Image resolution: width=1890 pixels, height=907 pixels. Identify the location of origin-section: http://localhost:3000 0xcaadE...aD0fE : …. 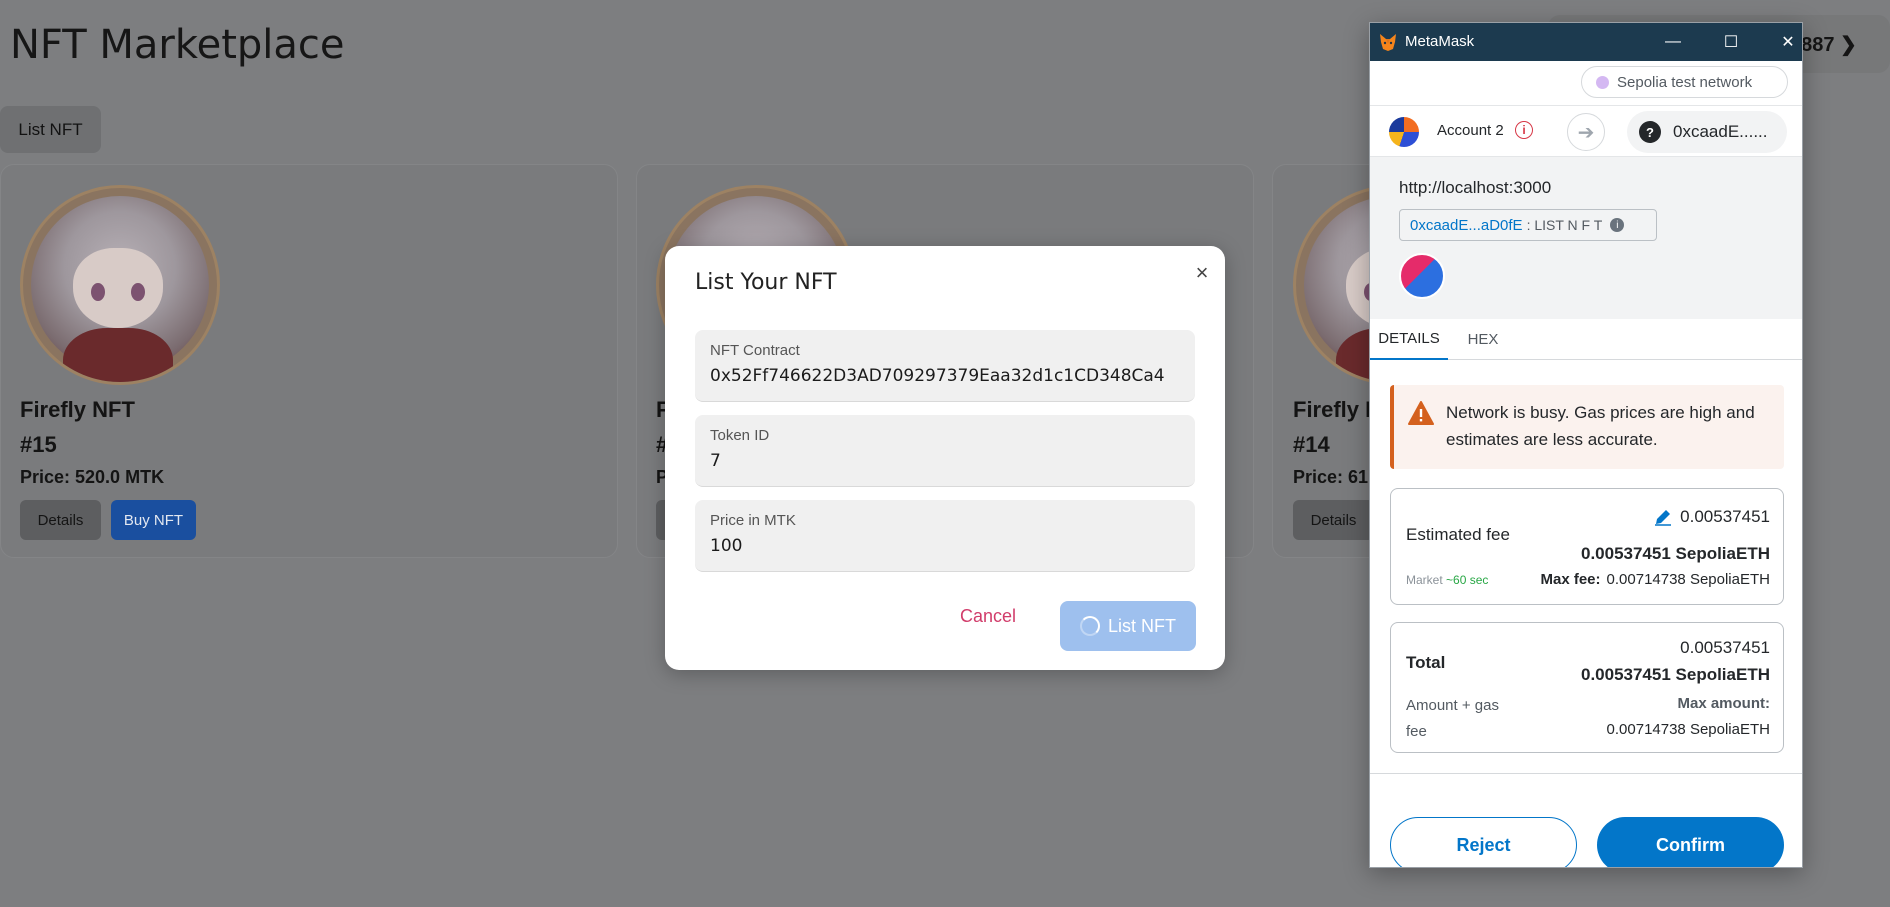
(1586, 238).